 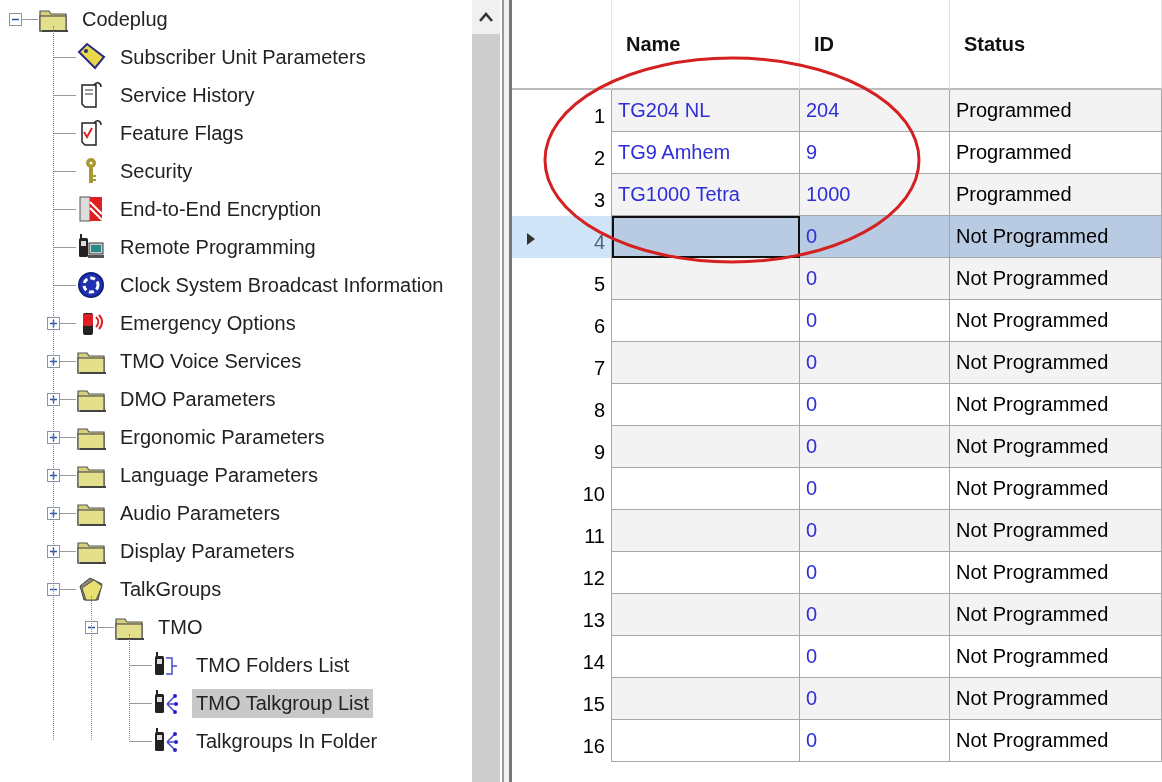 I want to click on tree-item: TMO, so click(x=180, y=627).